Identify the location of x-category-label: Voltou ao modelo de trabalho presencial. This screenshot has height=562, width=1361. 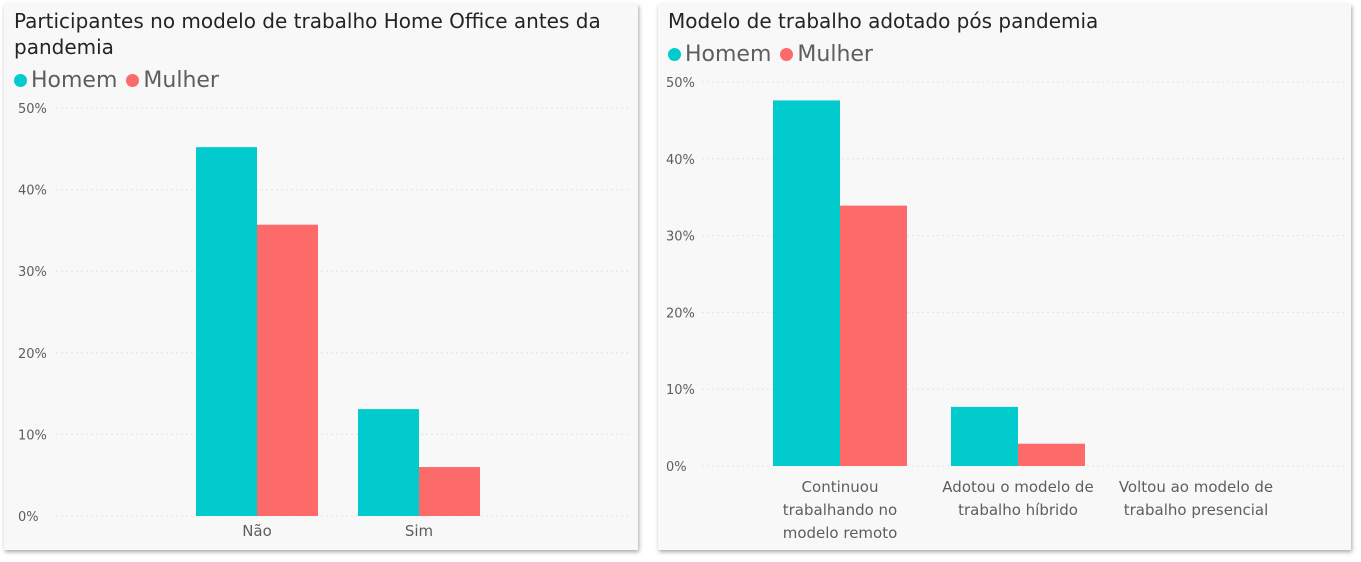
(1196, 498).